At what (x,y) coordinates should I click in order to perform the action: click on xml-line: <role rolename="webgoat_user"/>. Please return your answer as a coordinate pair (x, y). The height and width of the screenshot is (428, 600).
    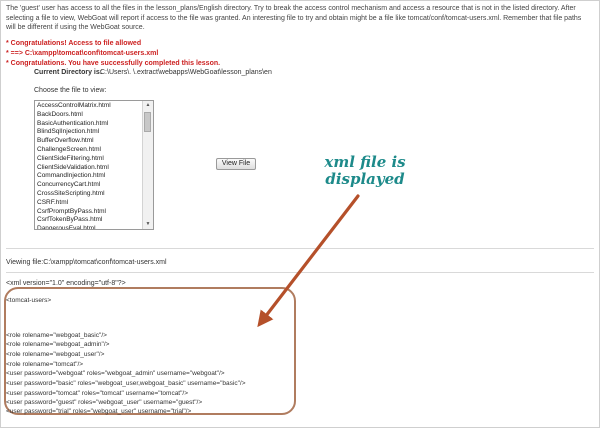
    Looking at the image, I should click on (55, 354).